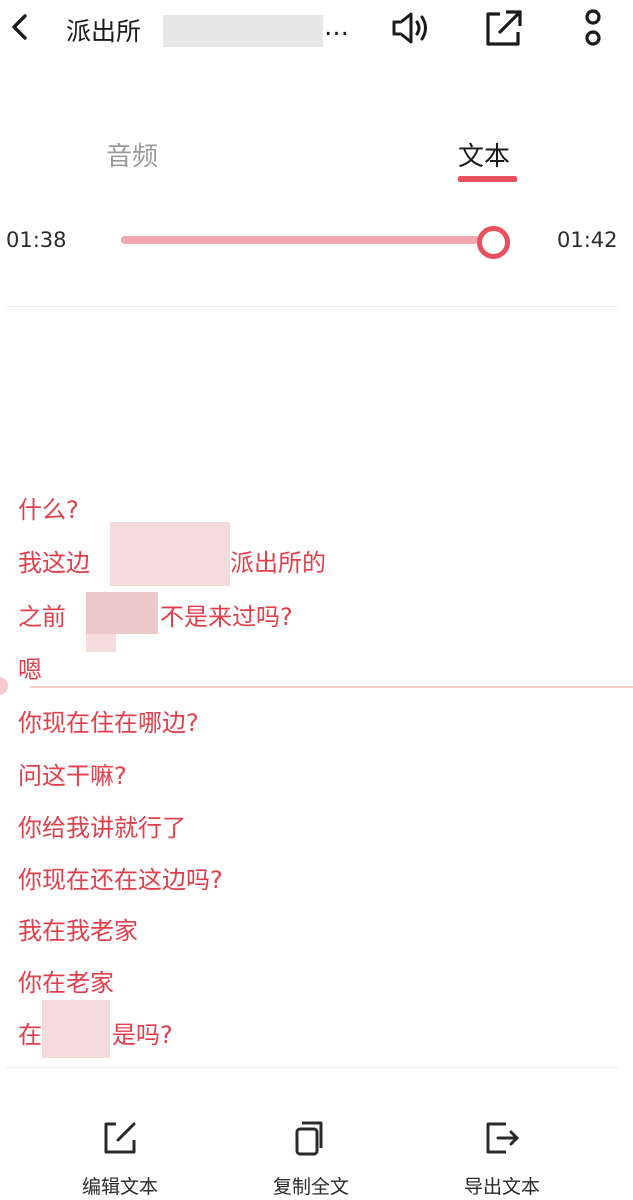 The width and height of the screenshot is (633, 1200). Describe the element at coordinates (4, 686) in the screenshot. I see `playhead-dot` at that location.